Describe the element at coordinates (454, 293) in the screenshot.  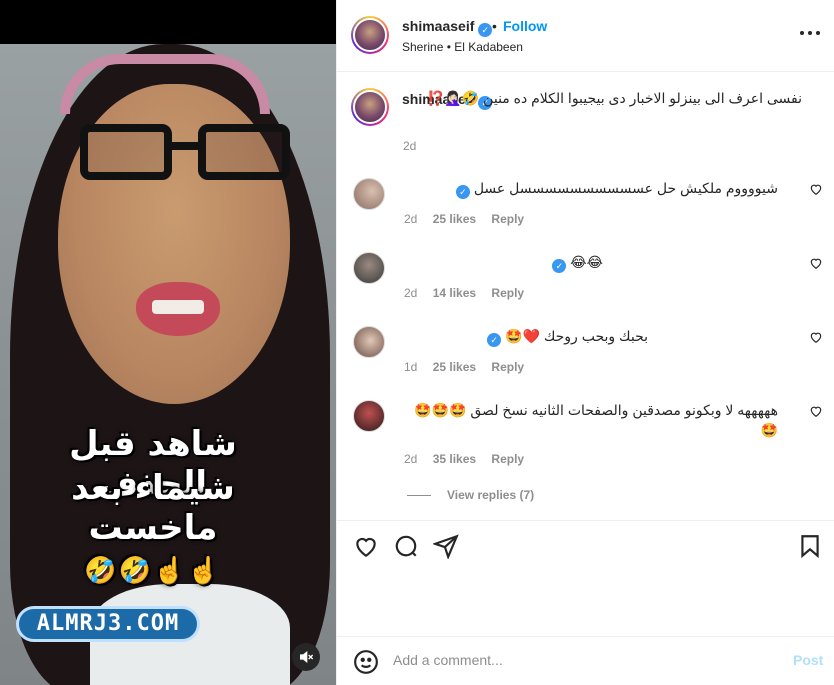
I see `comment-likes: 14 likes` at that location.